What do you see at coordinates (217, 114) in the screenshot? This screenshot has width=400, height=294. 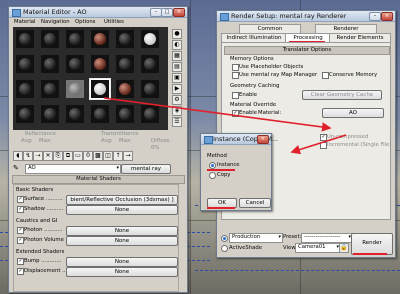 I see `drag-arrow` at bounding box center [217, 114].